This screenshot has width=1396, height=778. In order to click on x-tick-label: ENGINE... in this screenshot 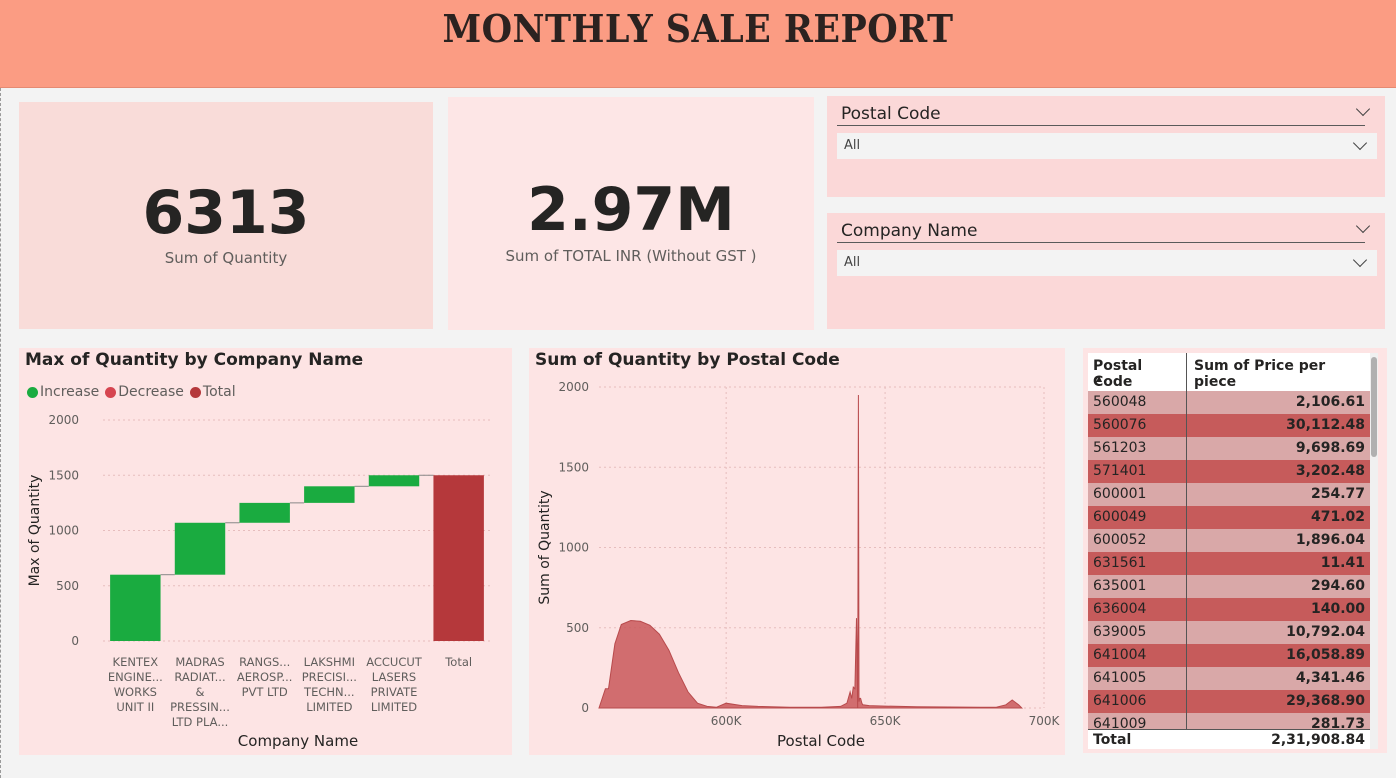, I will do `click(135, 677)`.